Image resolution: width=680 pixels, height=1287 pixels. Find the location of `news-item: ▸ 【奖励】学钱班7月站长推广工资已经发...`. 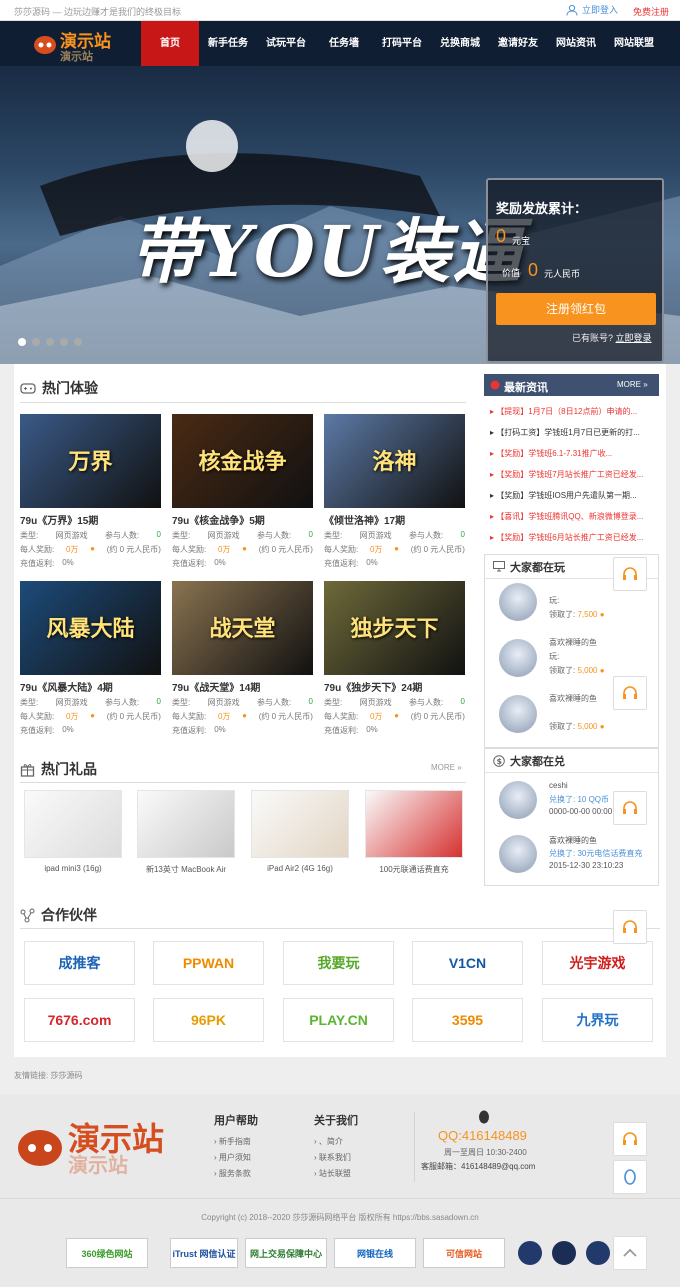

news-item: ▸ 【奖励】学钱班7月站长推广工资已经发... is located at coordinates (575, 474).